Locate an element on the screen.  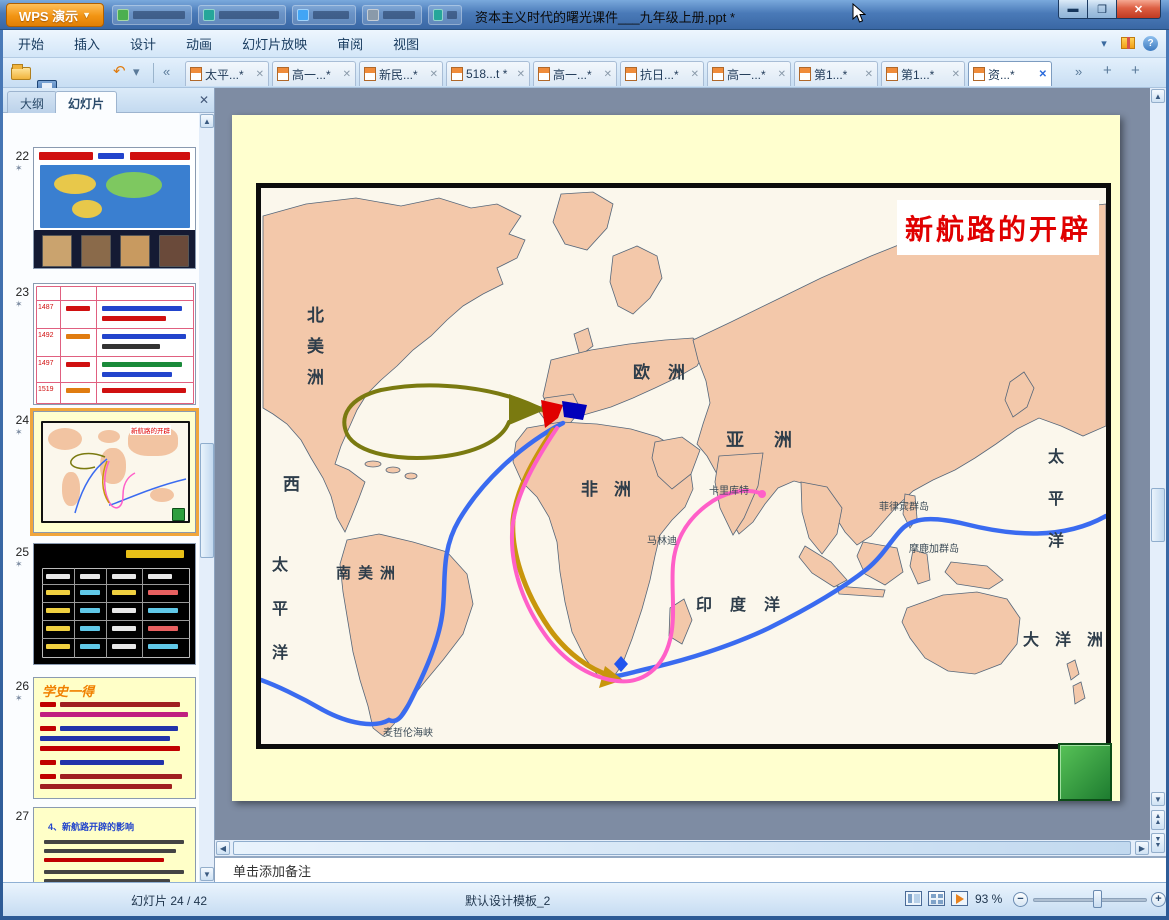
tab-outline: 大纲 is located at coordinates (32, 102).